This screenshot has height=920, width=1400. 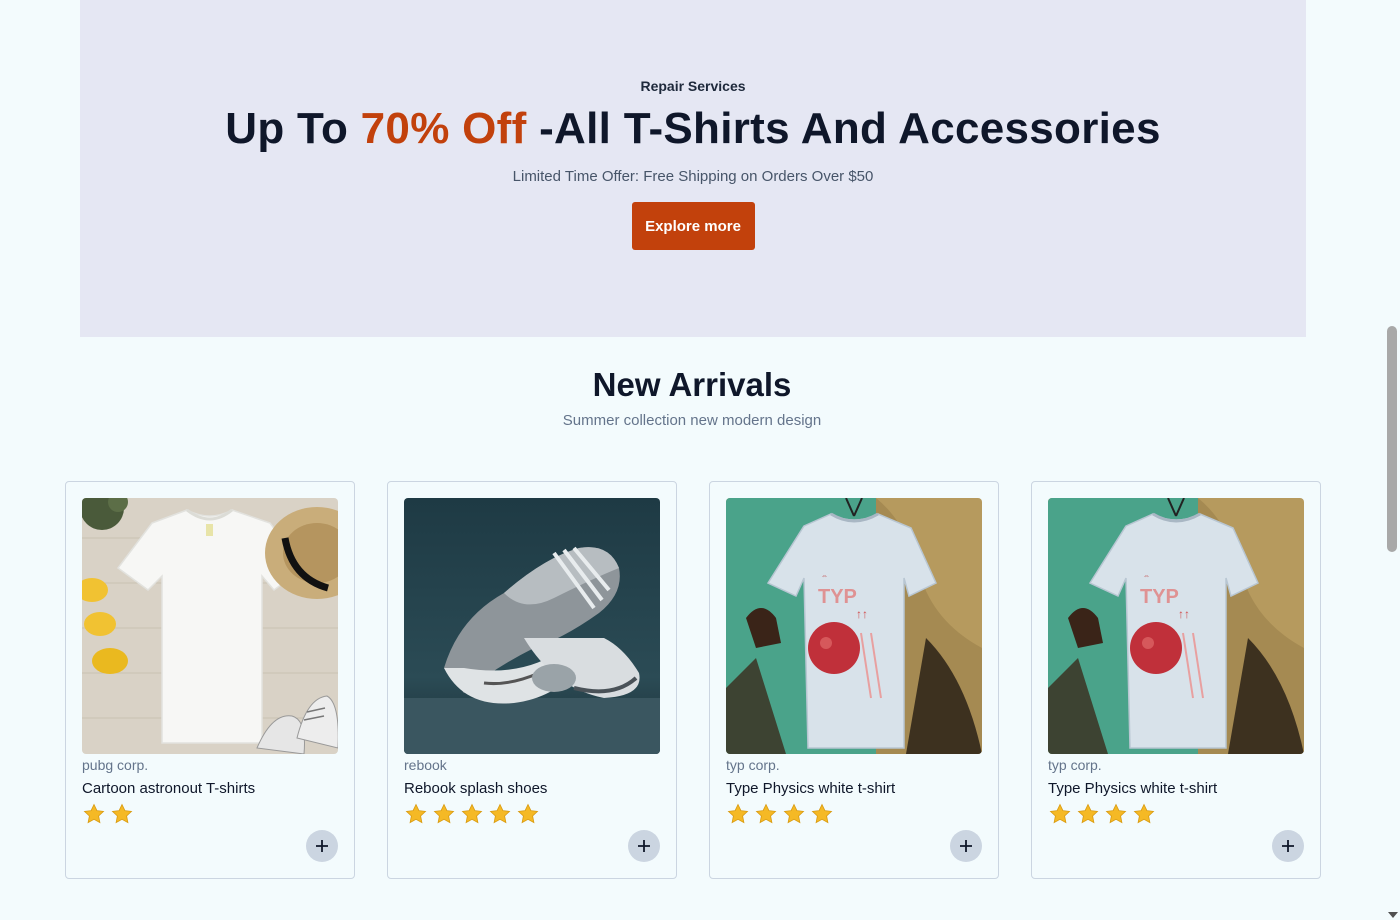 I want to click on product-card: pubg corp. Cartoon astronout T-shirts, so click(x=210, y=680).